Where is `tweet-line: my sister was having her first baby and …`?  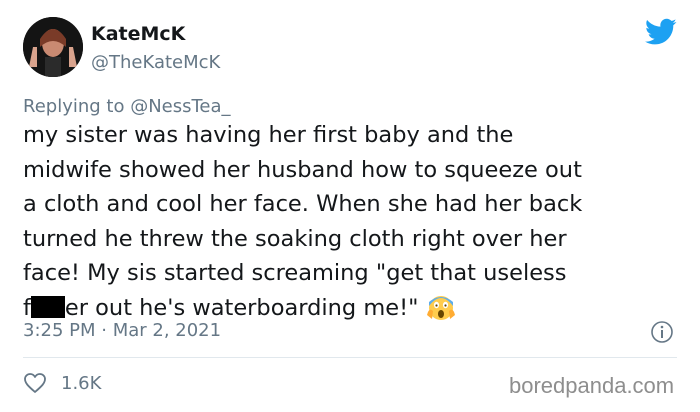
tweet-line: my sister was having her first baby and … is located at coordinates (268, 135).